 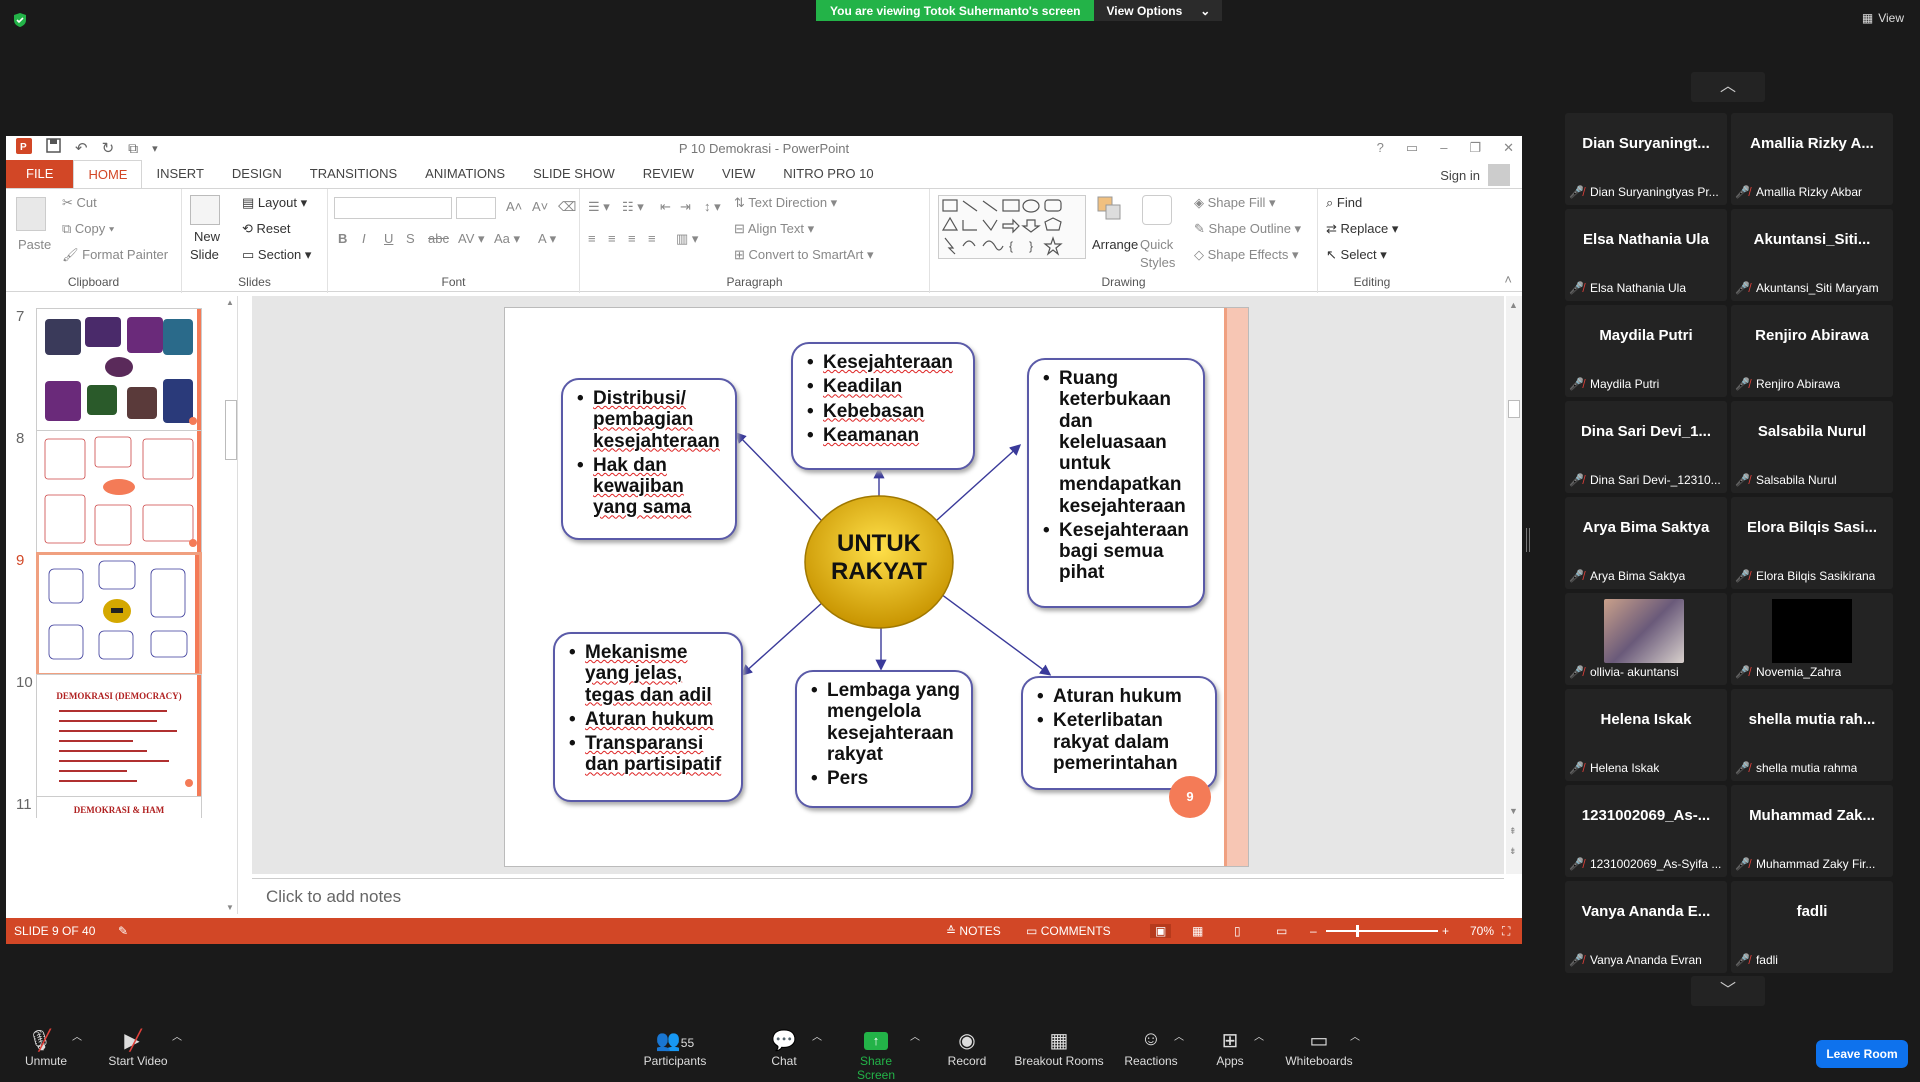 What do you see at coordinates (342, 238) in the screenshot?
I see `bold-icon: B` at bounding box center [342, 238].